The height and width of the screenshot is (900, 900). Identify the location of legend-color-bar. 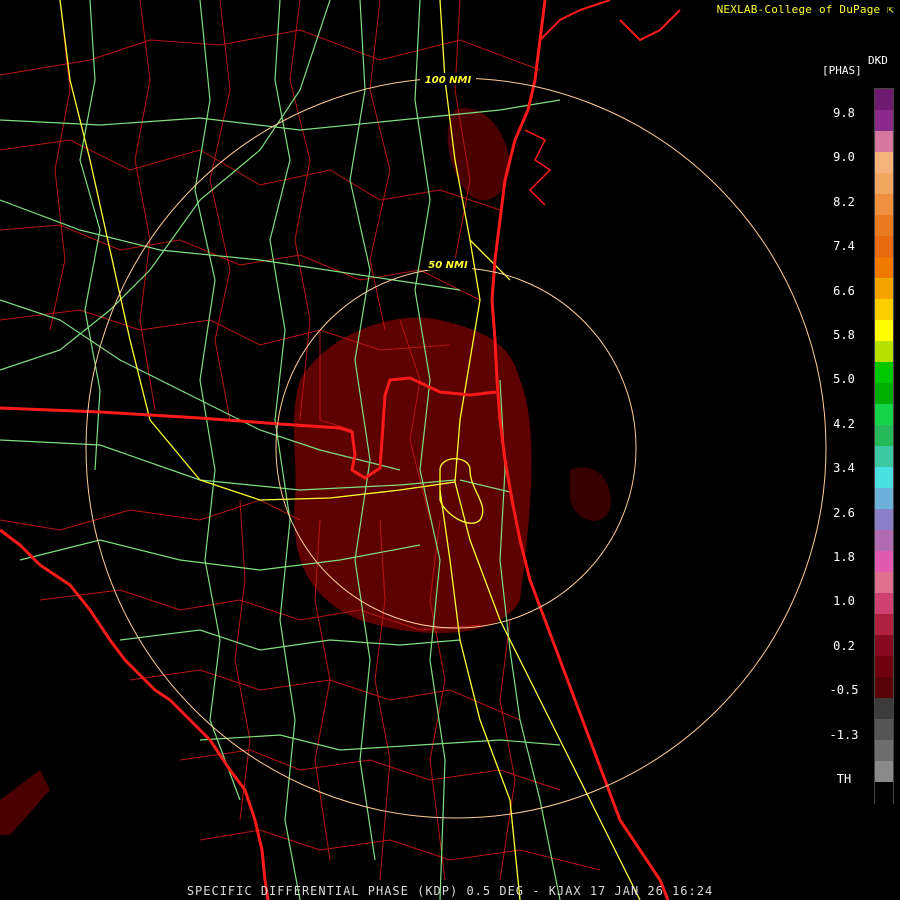
(884, 446).